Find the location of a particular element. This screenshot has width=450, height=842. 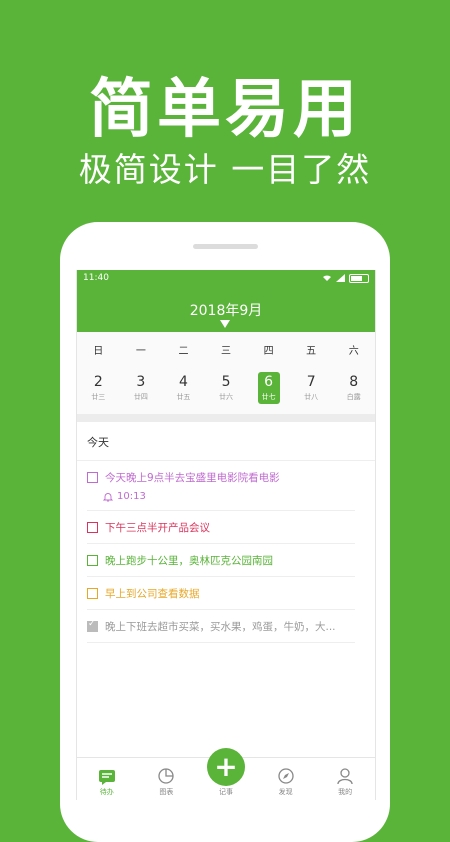

calendar-day-selected: 6 廿七 is located at coordinates (268, 388).